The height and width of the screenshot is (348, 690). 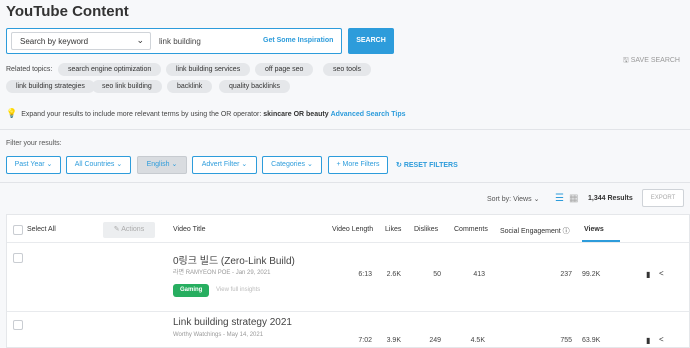 I want to click on likes: 2.6K, so click(x=393, y=274).